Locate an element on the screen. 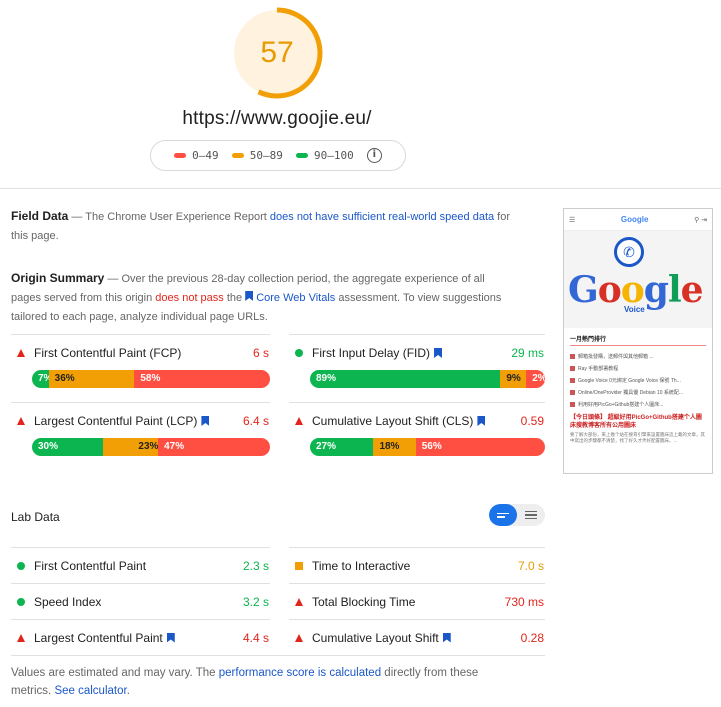 The width and height of the screenshot is (721, 707). cwv-fail-text: does not pass is located at coordinates (189, 298).